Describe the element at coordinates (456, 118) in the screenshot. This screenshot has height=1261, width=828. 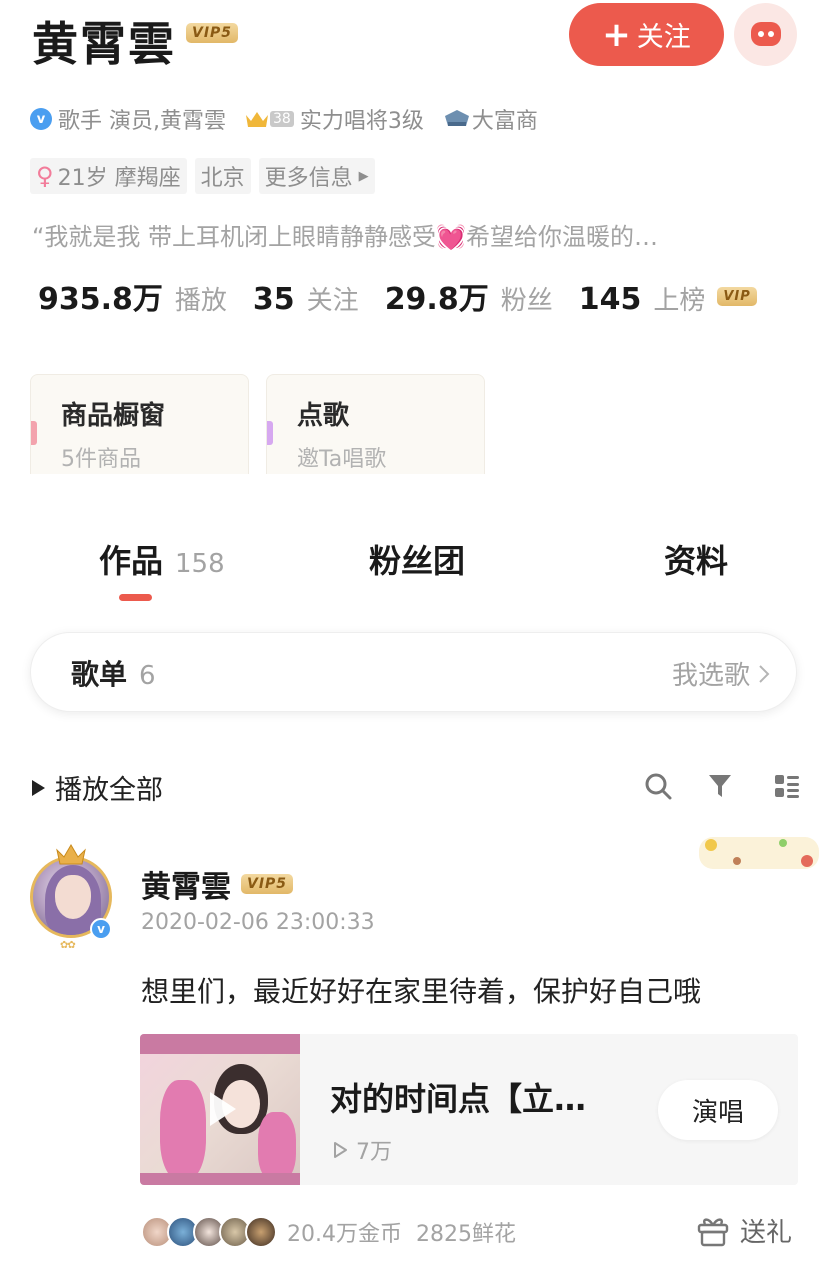
I see `wealth-icon` at that location.